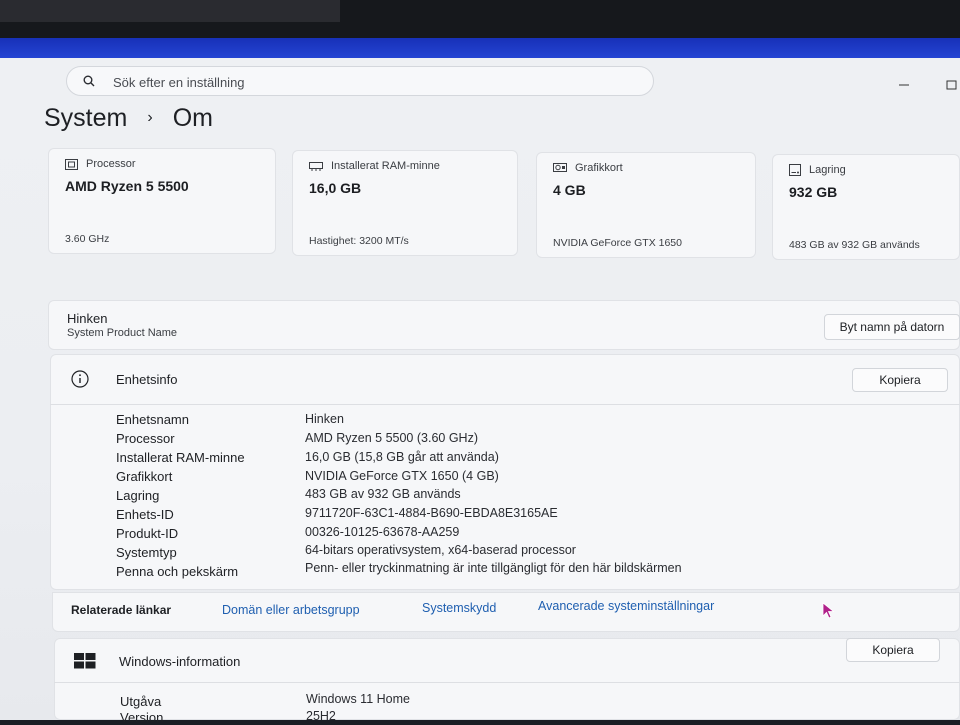  What do you see at coordinates (335, 188) in the screenshot?
I see `spec-value: 16,0 GB` at bounding box center [335, 188].